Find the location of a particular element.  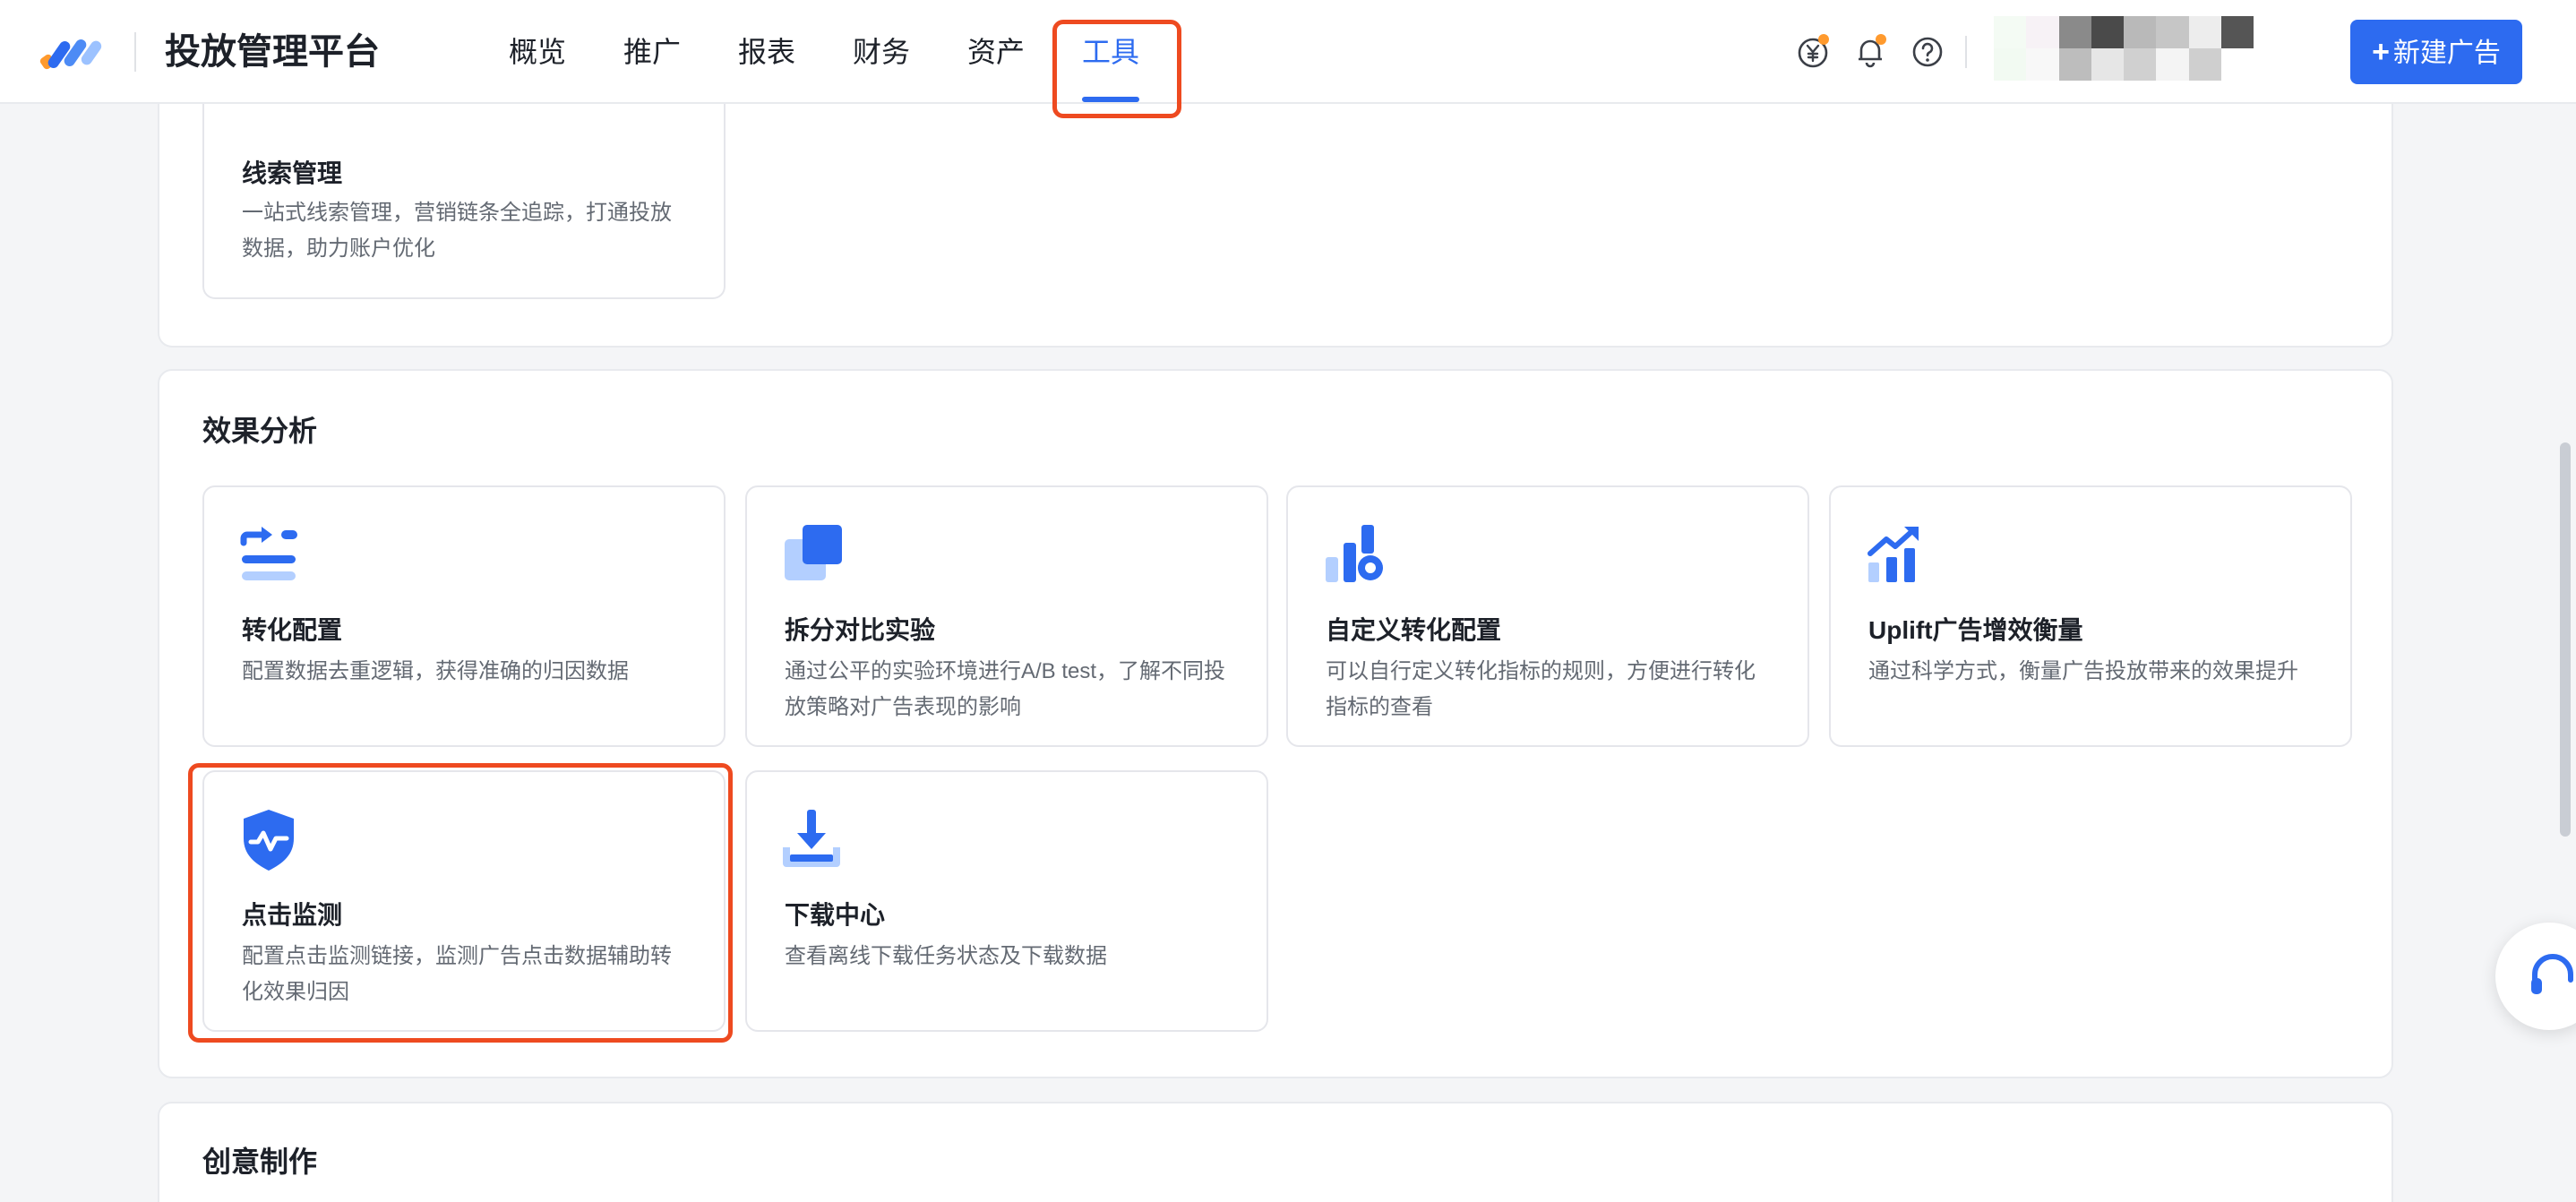

section-title-effect-analysis: 效果分析 is located at coordinates (260, 431).